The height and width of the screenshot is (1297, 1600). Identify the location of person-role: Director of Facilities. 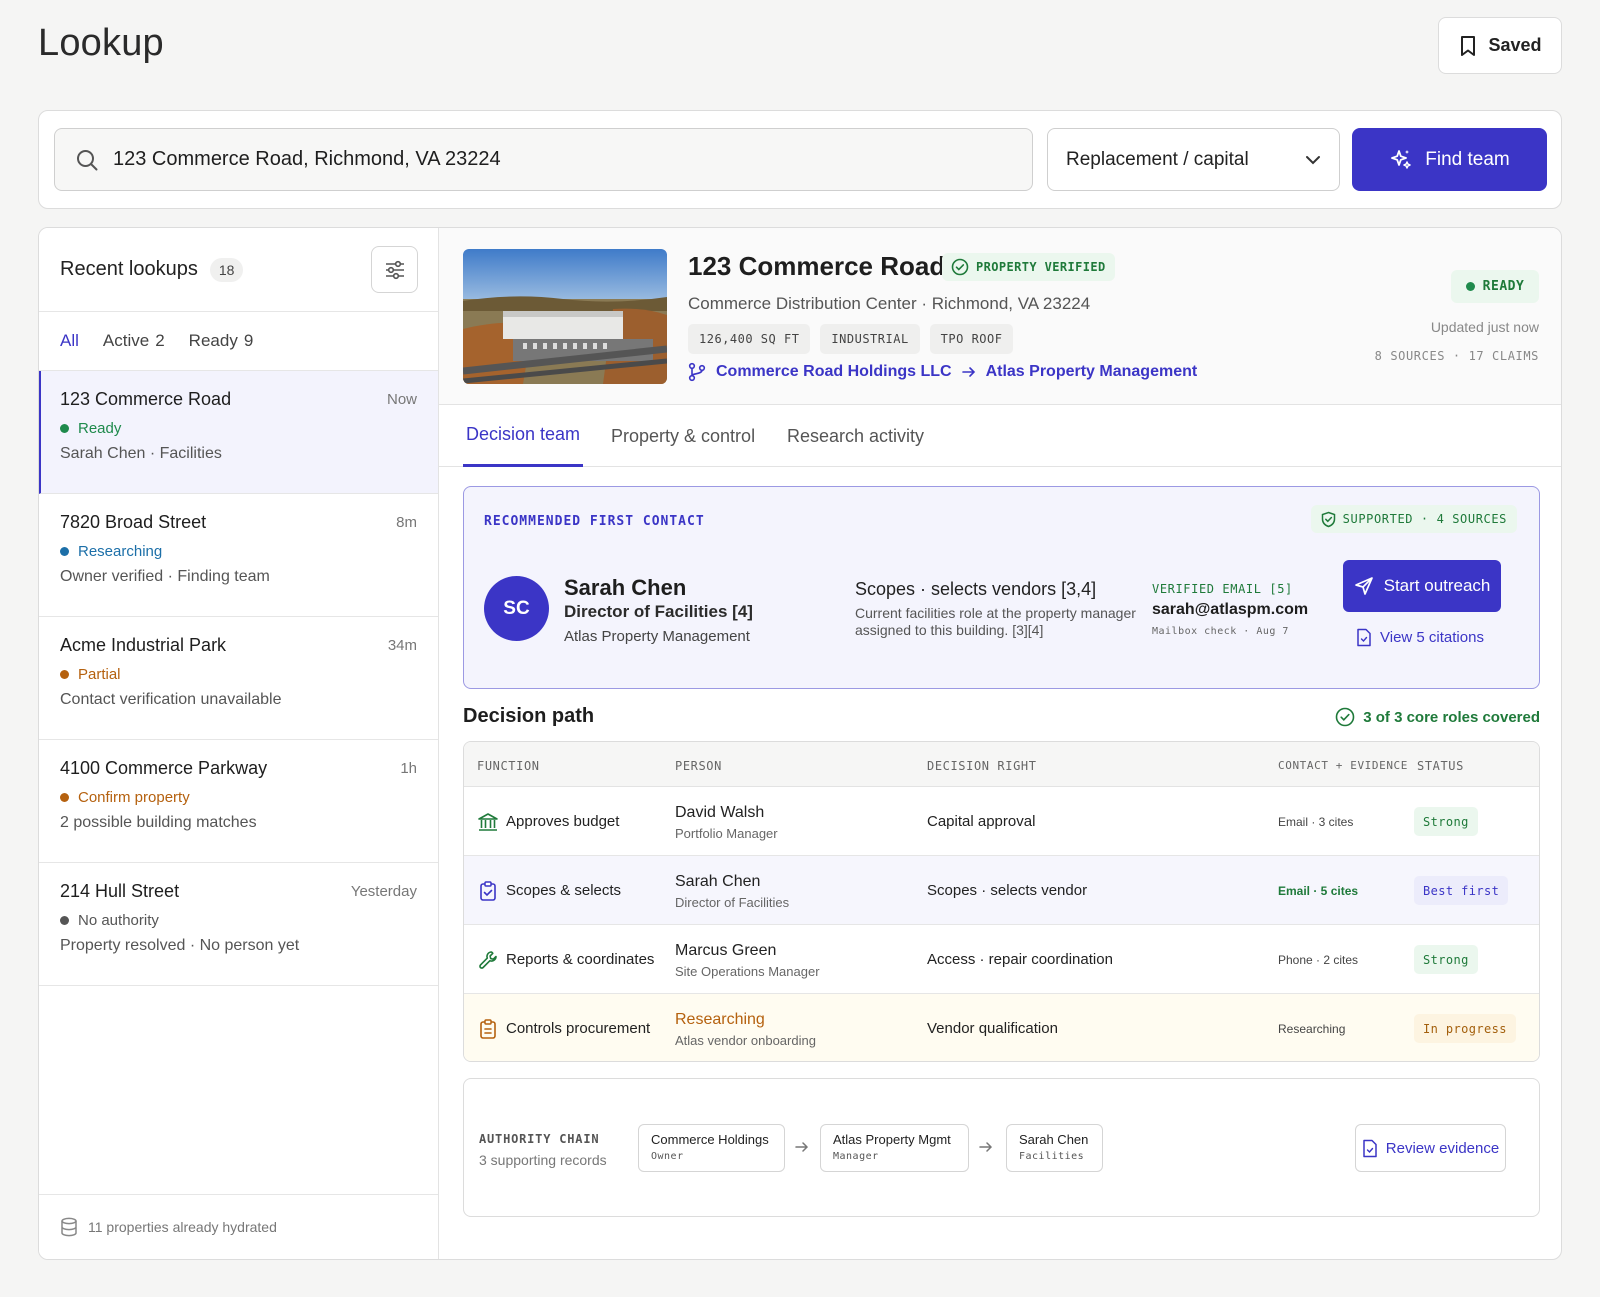
(732, 902).